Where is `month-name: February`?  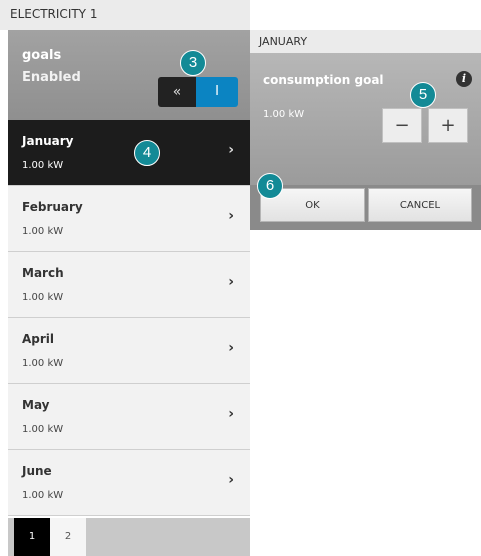 month-name: February is located at coordinates (52, 207).